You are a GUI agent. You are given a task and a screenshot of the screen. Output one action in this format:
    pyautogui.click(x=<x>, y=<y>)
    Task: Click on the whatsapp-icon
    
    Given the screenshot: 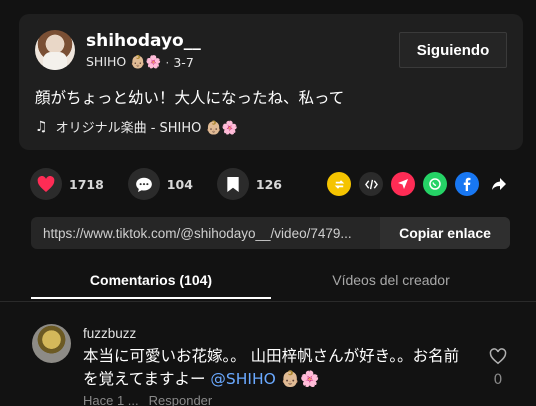 What is the action you would take?
    pyautogui.click(x=435, y=184)
    